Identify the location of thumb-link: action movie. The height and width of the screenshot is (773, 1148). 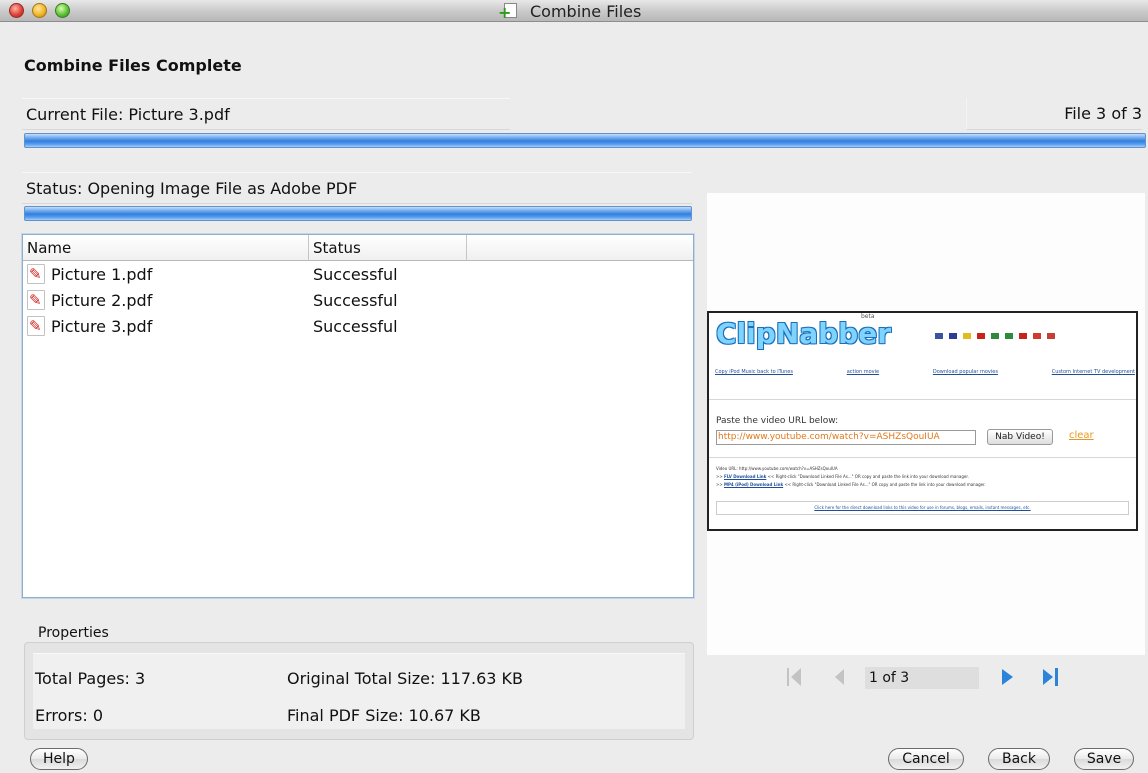
(863, 372).